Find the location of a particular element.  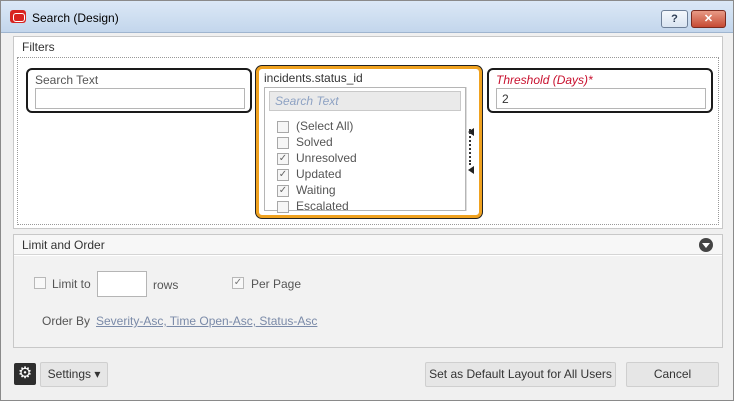

option-label: Unresolved is located at coordinates (326, 158).